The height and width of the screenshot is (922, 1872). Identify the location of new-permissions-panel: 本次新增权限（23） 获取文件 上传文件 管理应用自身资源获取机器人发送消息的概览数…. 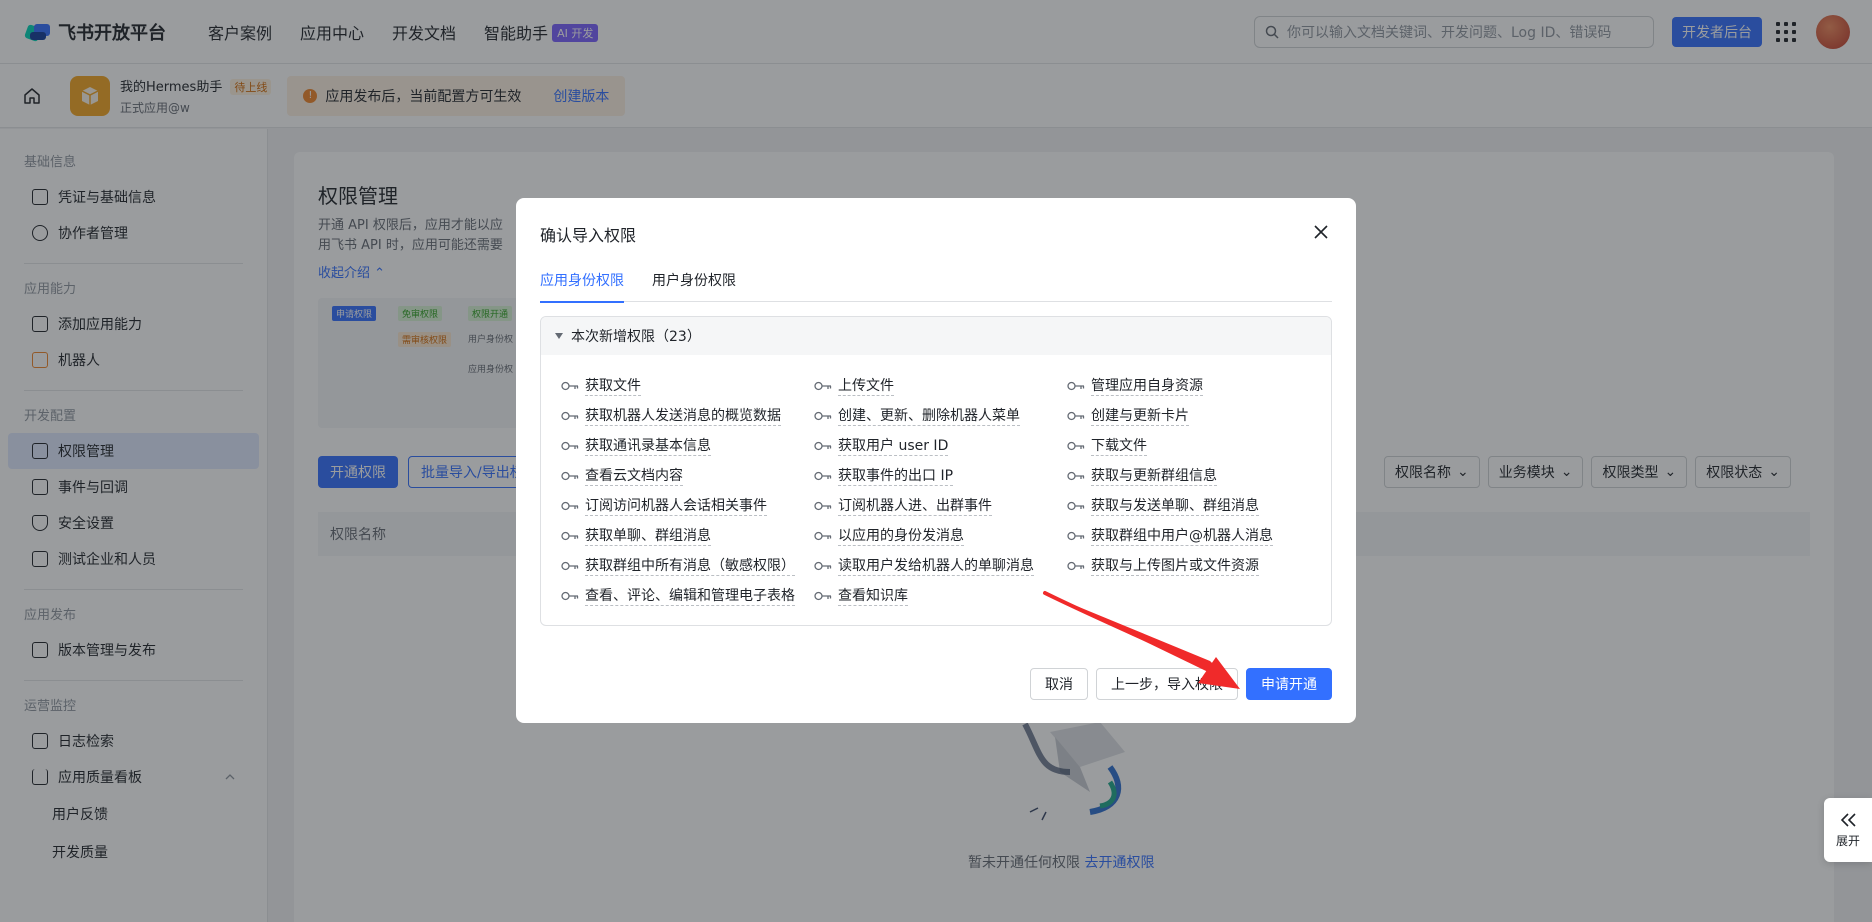
(936, 471).